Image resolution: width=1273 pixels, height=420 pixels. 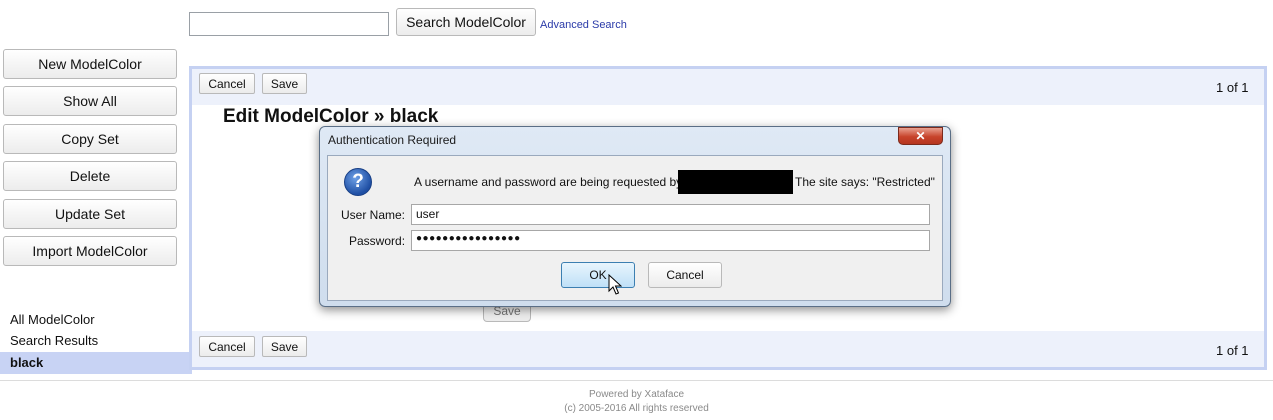 What do you see at coordinates (90, 101) in the screenshot?
I see `show-all-button: Show All` at bounding box center [90, 101].